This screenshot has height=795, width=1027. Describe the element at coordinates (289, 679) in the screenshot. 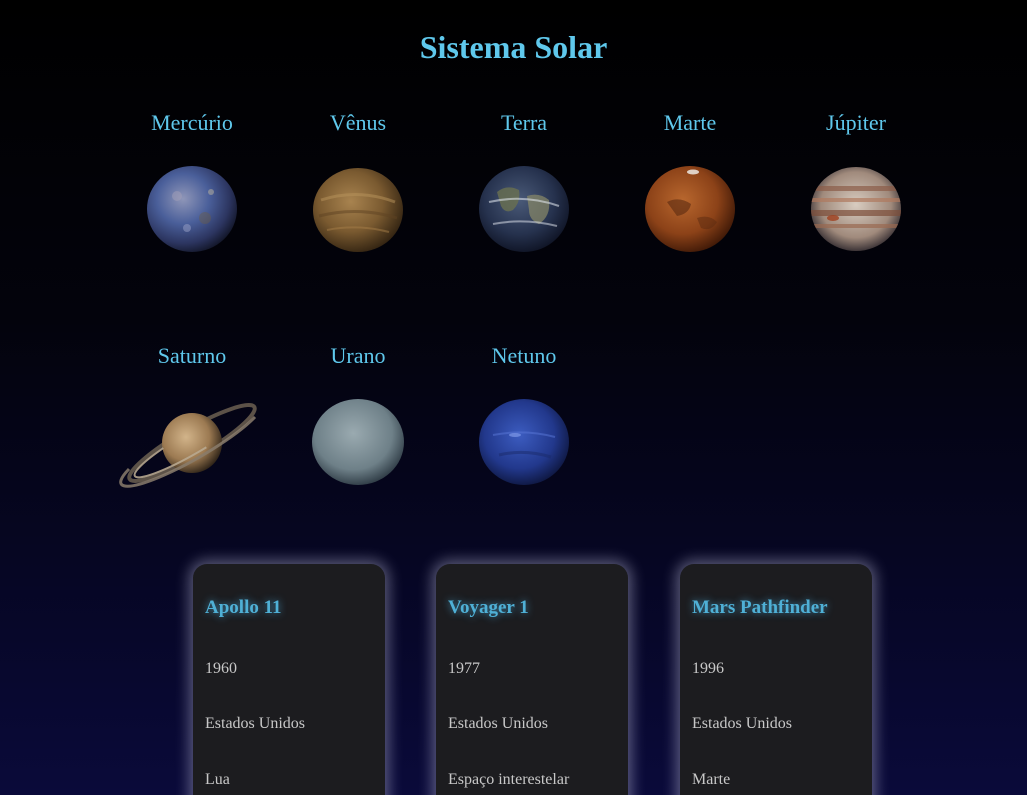

I see `mission-card-apollo-11: Apollo 11 1960 Estados Unidos Lua` at that location.